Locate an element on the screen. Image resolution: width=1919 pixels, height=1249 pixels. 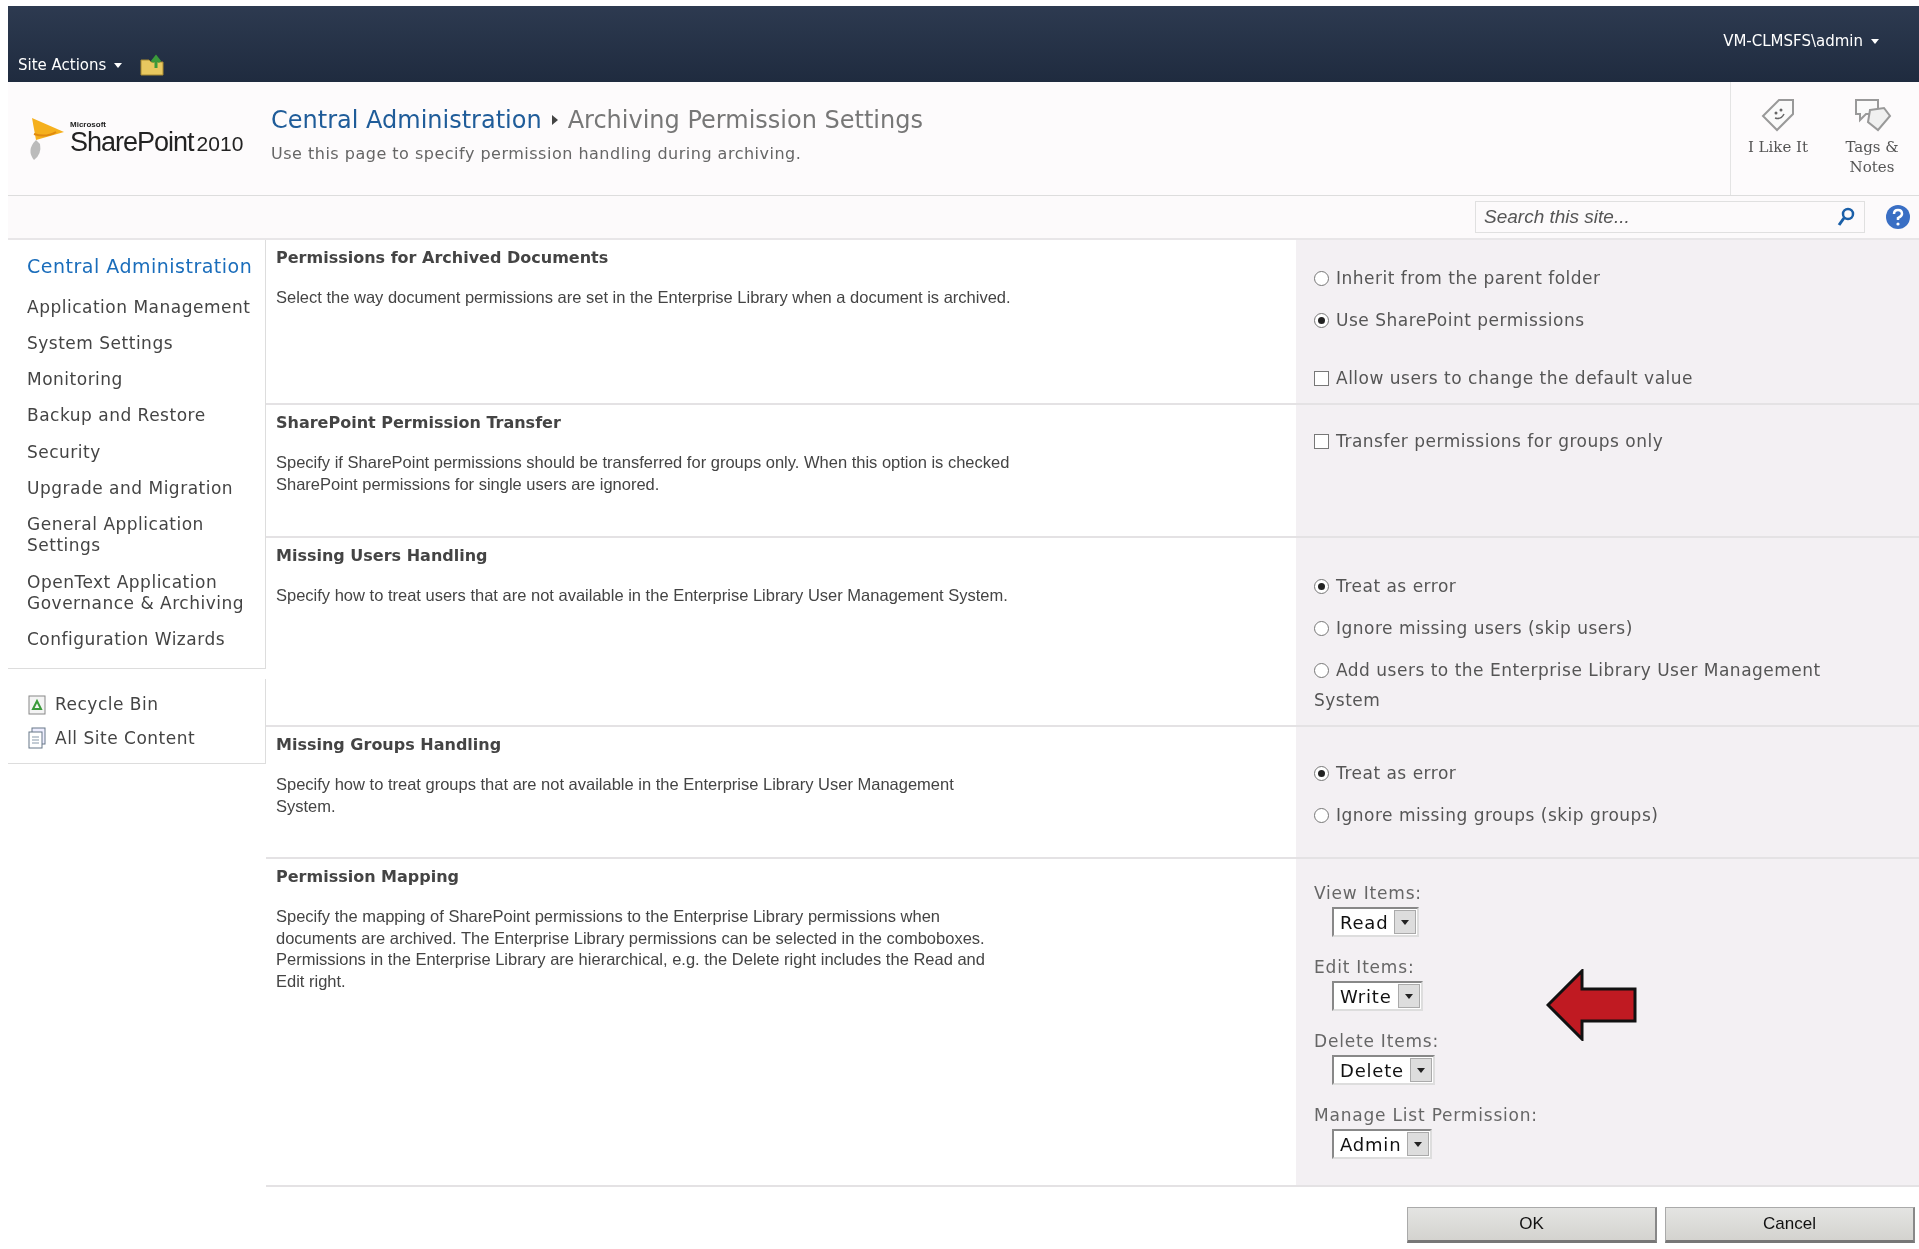
nav-link: Upgrade and Migration is located at coordinates (146, 488).